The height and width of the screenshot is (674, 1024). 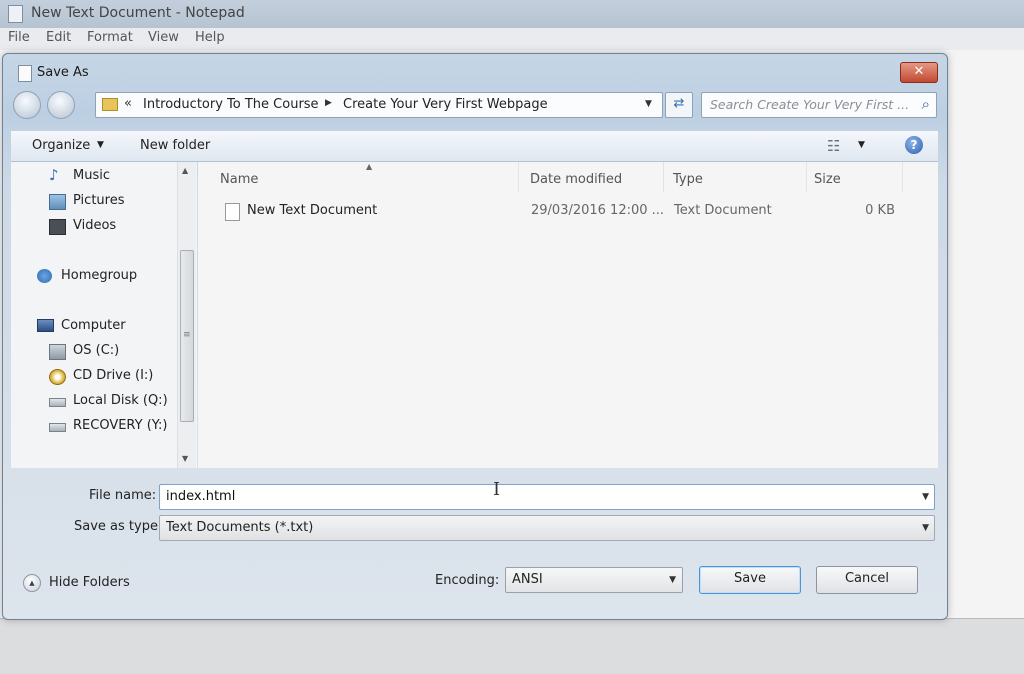 What do you see at coordinates (120, 400) in the screenshot?
I see `nav-item-label: Local Disk (Q:)` at bounding box center [120, 400].